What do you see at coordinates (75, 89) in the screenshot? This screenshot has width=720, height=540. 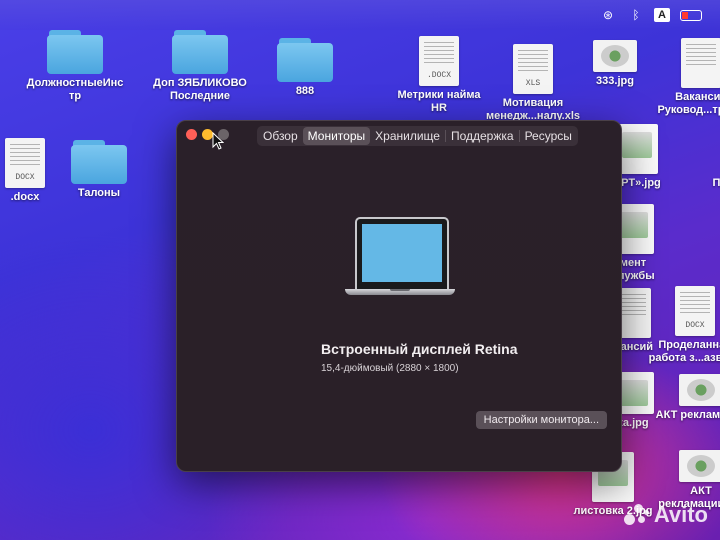 I see `desktop-item-label: ДолжностныеИнс тр` at bounding box center [75, 89].